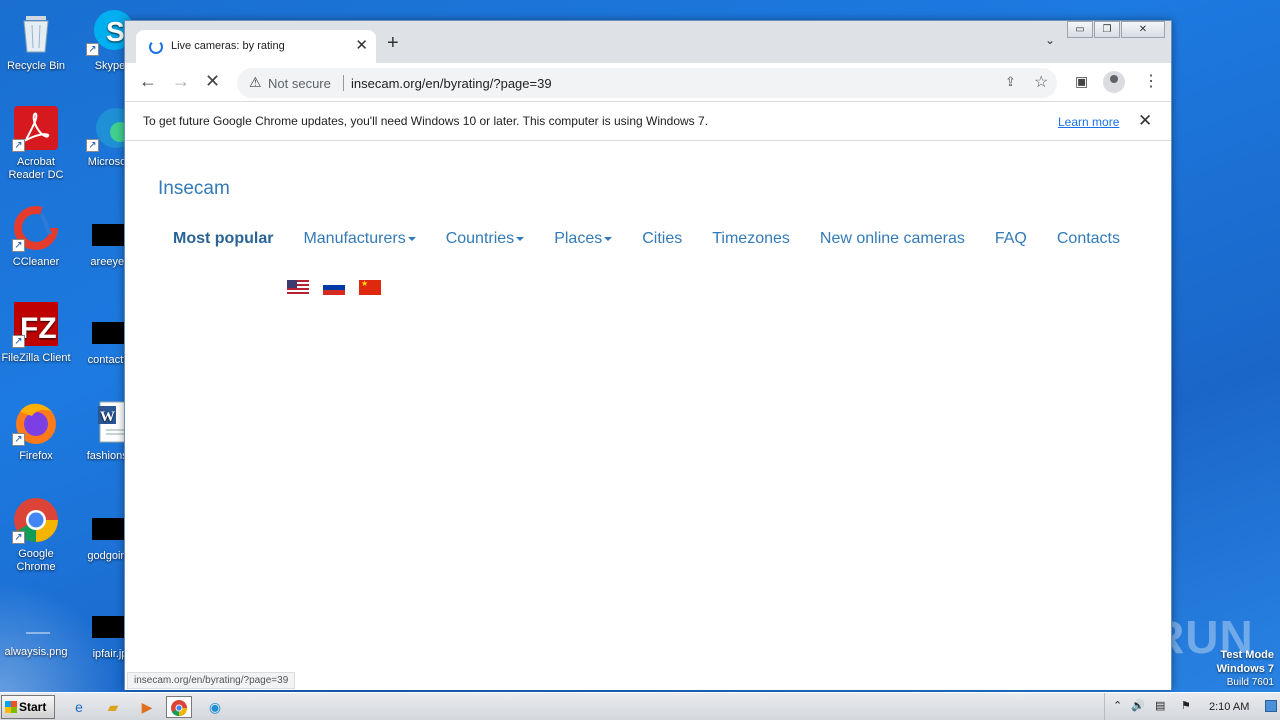 This screenshot has height=720, width=1280. What do you see at coordinates (1186, 705) in the screenshot?
I see `action-center-flag-icon: ⚑` at bounding box center [1186, 705].